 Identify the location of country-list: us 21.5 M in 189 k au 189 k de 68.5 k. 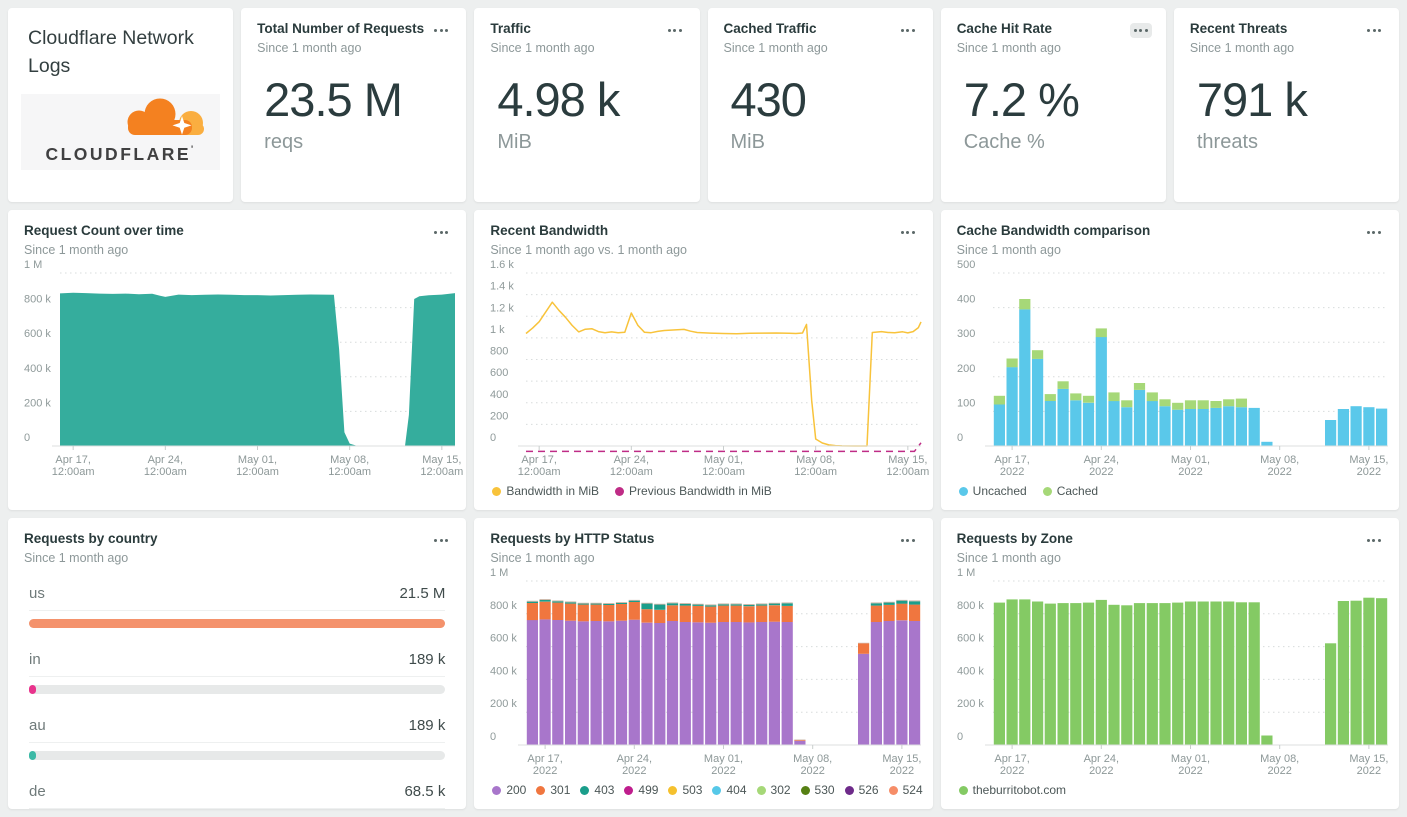
(237, 687).